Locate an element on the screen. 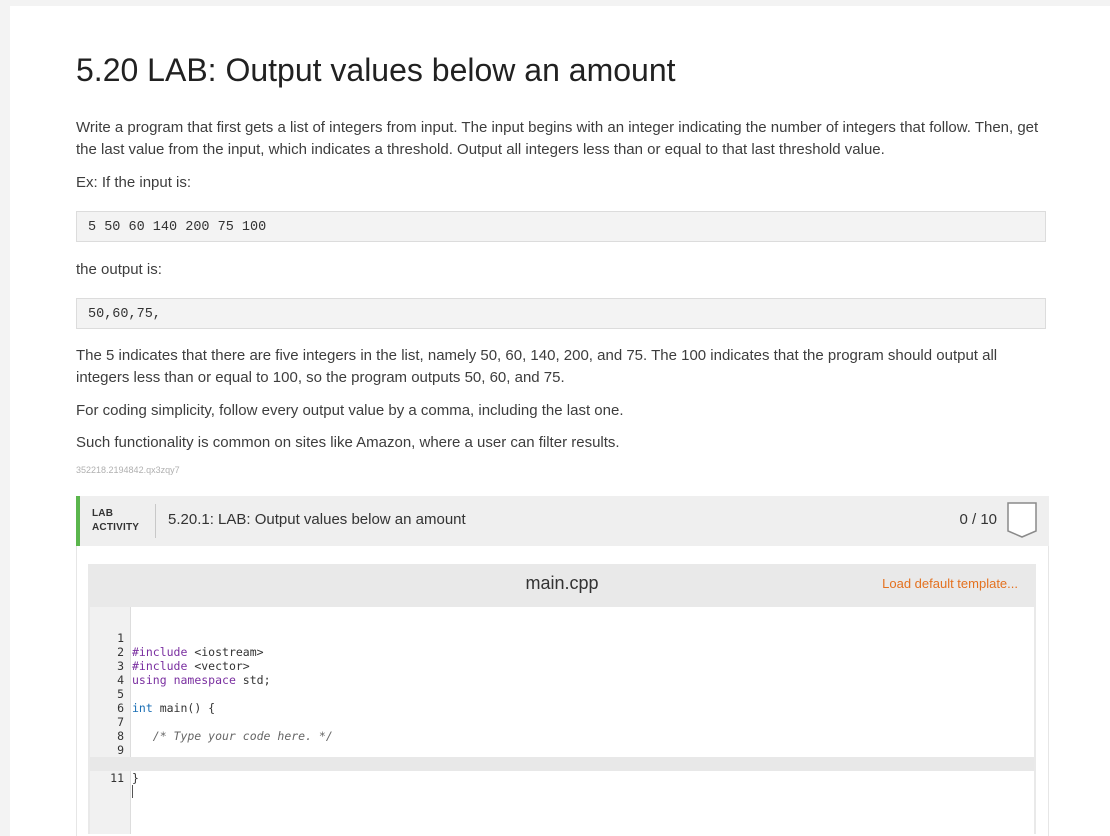 This screenshot has width=1110, height=836. text-cursor is located at coordinates (132, 792).